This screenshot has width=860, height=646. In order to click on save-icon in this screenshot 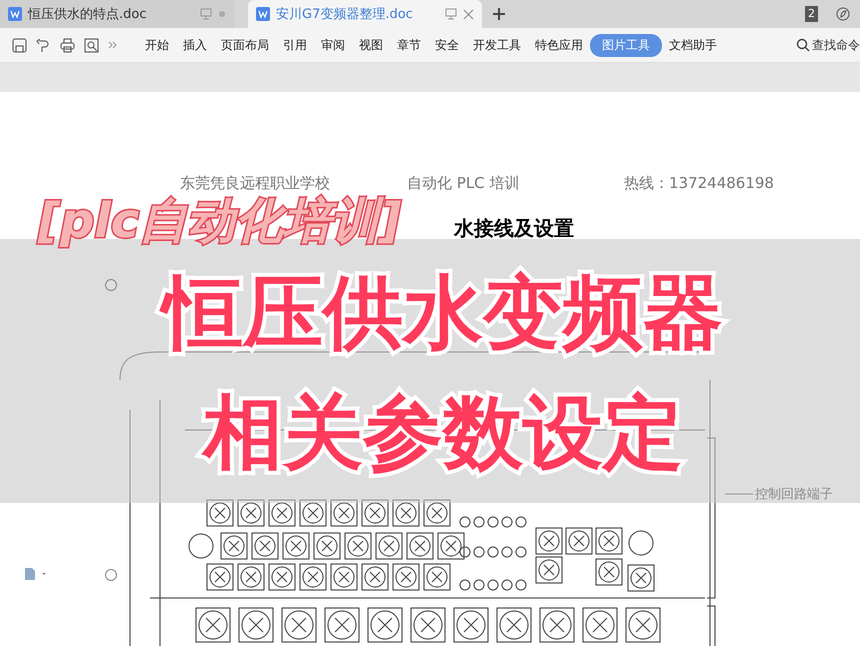, I will do `click(19, 45)`.